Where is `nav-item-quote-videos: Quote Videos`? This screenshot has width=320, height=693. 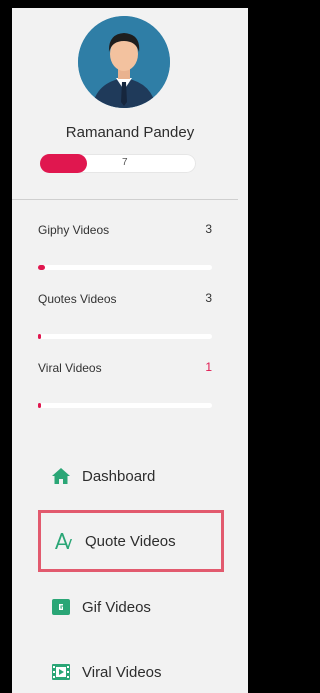 nav-item-quote-videos: Quote Videos is located at coordinates (131, 541).